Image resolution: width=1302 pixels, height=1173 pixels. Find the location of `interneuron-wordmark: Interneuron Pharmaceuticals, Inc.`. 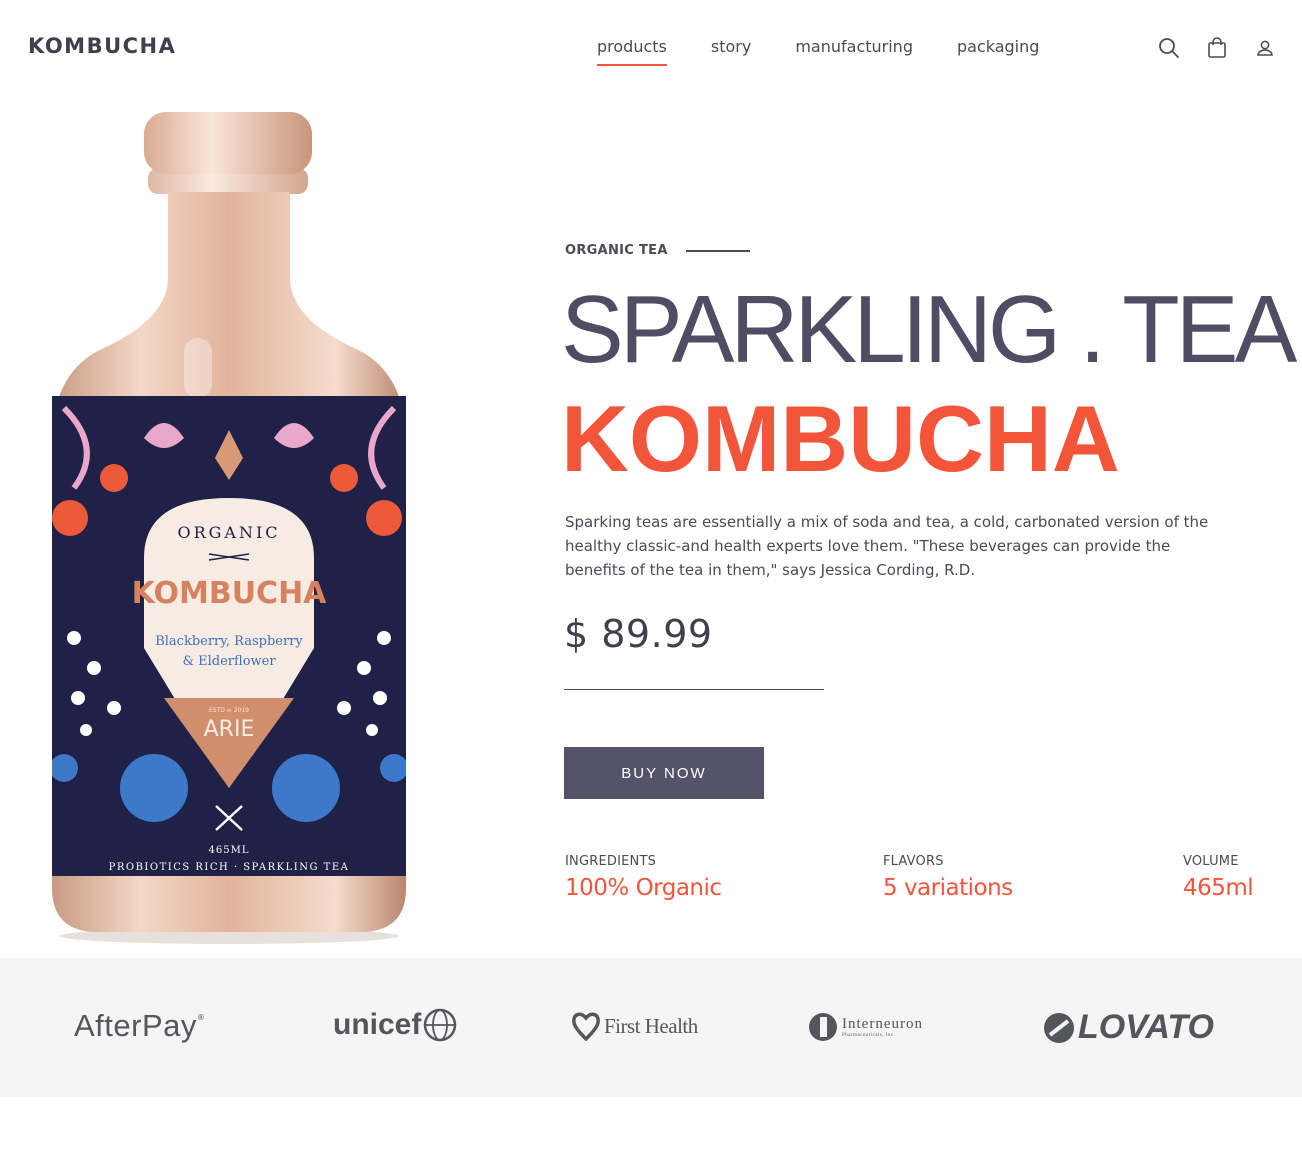

interneuron-wordmark: Interneuron Pharmaceuticals, Inc. is located at coordinates (882, 1027).